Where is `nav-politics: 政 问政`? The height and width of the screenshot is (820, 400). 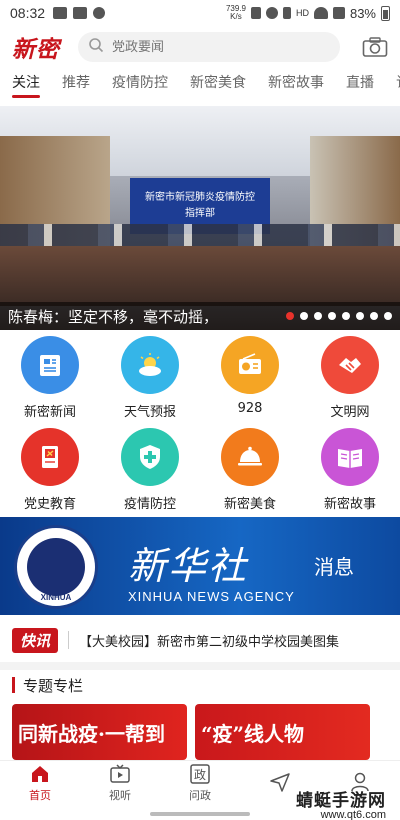
nav-politics: 政 问政 is located at coordinates (200, 782).